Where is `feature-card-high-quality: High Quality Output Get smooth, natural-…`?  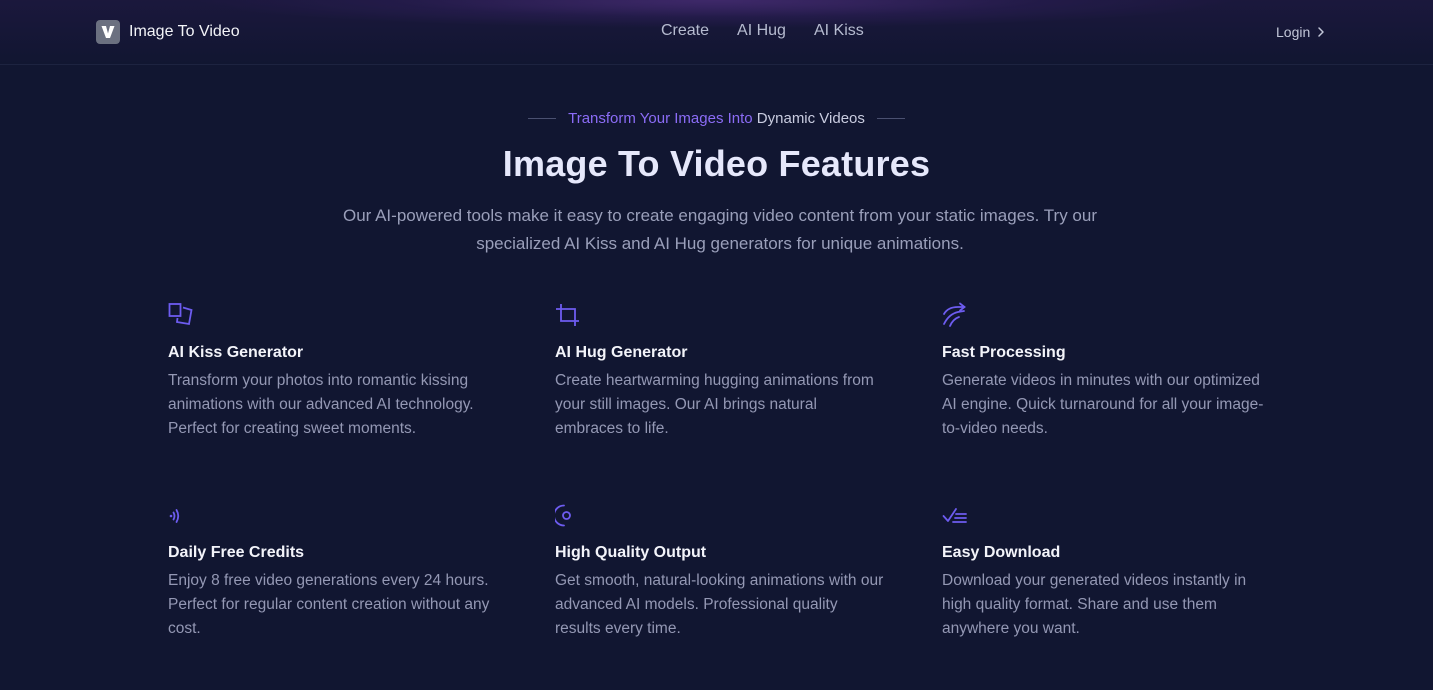 feature-card-high-quality: High Quality Output Get smooth, natural-… is located at coordinates (748, 578).